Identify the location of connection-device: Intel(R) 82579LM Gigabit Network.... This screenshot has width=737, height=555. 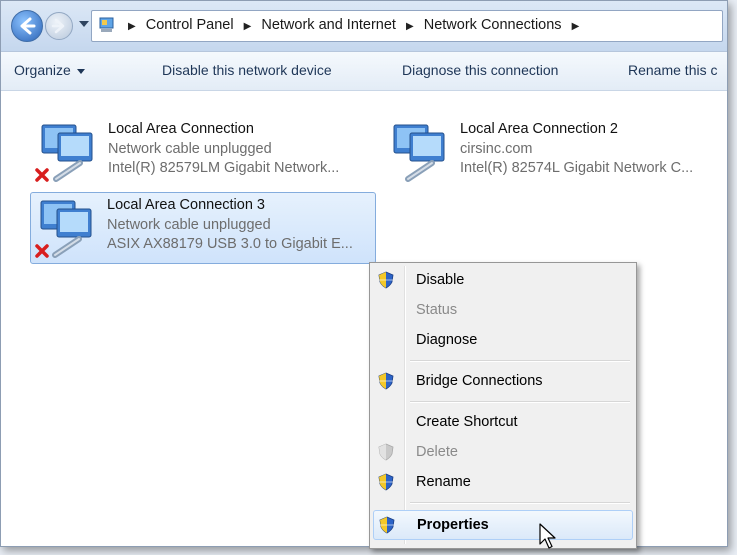
(224, 168).